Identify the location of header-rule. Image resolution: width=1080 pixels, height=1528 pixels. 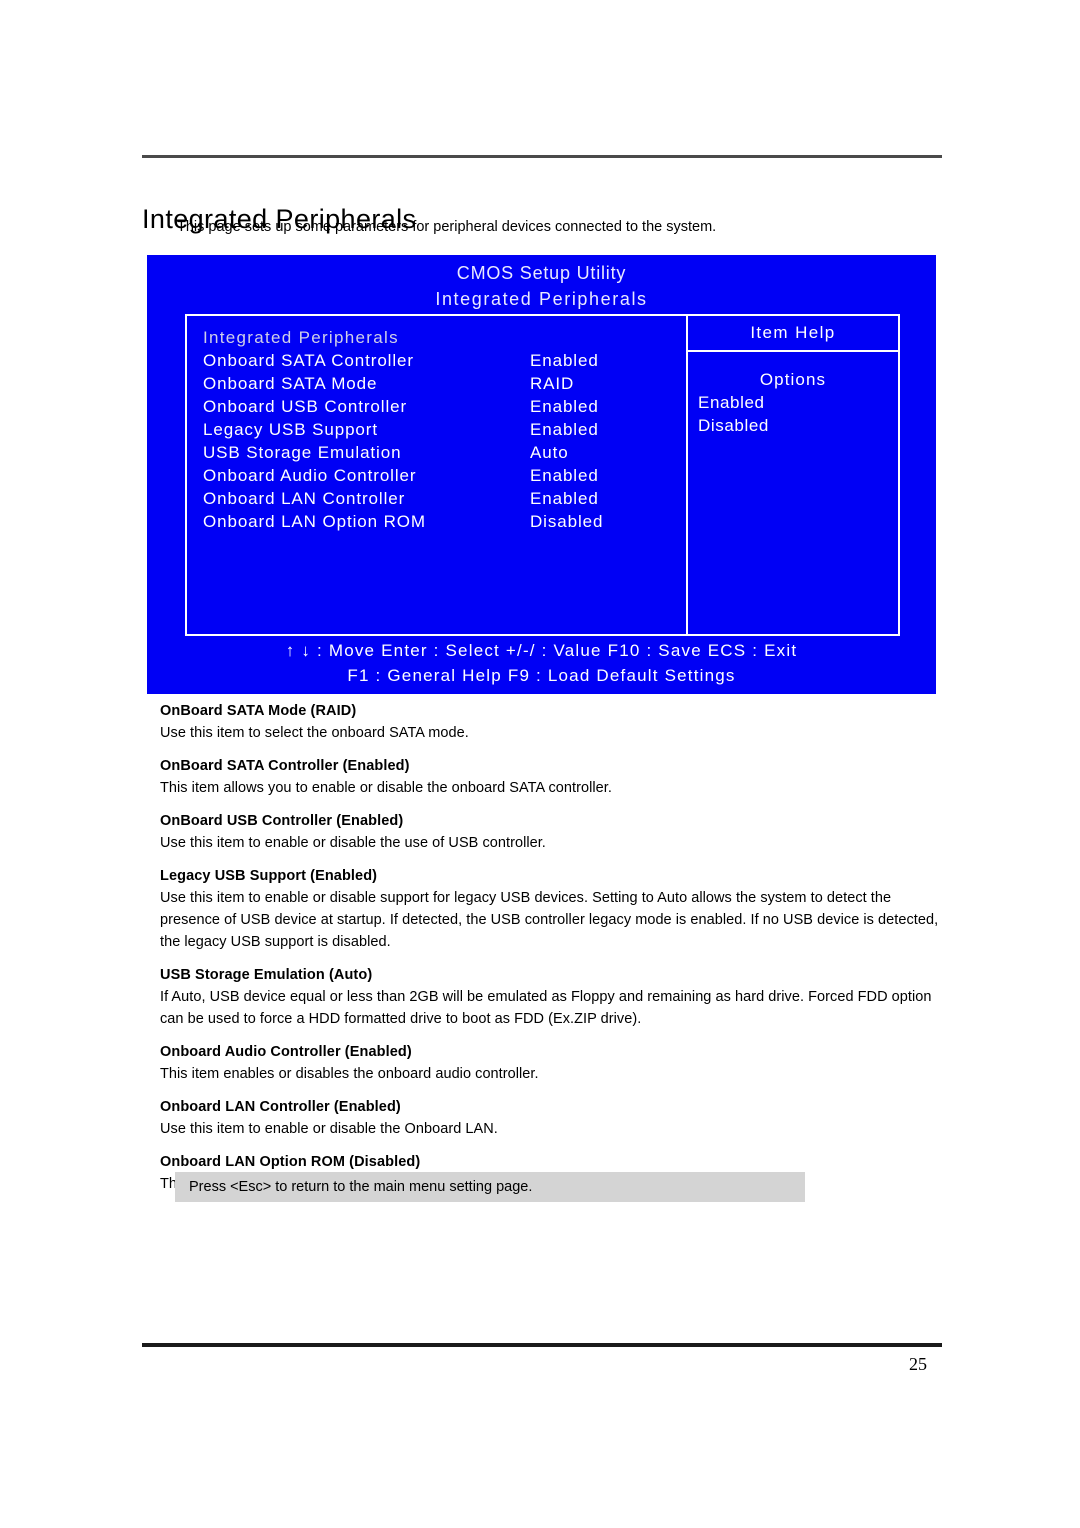
(542, 156).